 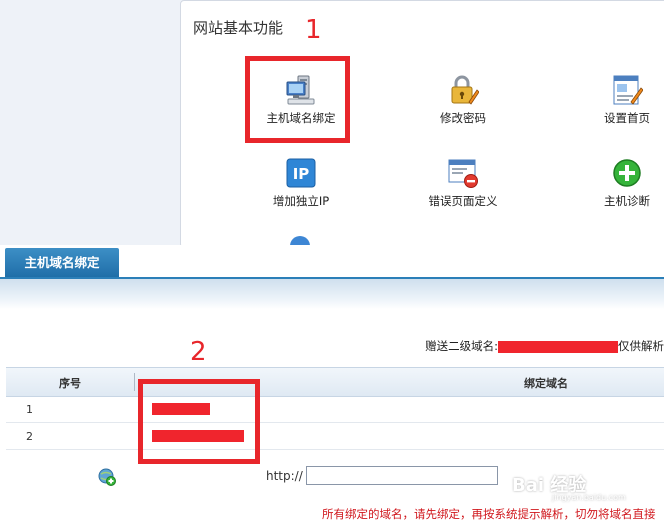 I want to click on func-error-page-definition: 错误页面定义, so click(x=463, y=183).